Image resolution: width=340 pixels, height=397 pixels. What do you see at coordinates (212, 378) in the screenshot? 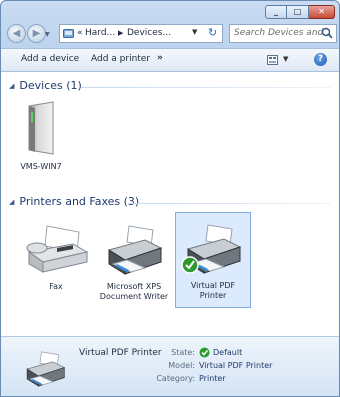
I see `category-value: Printer` at bounding box center [212, 378].